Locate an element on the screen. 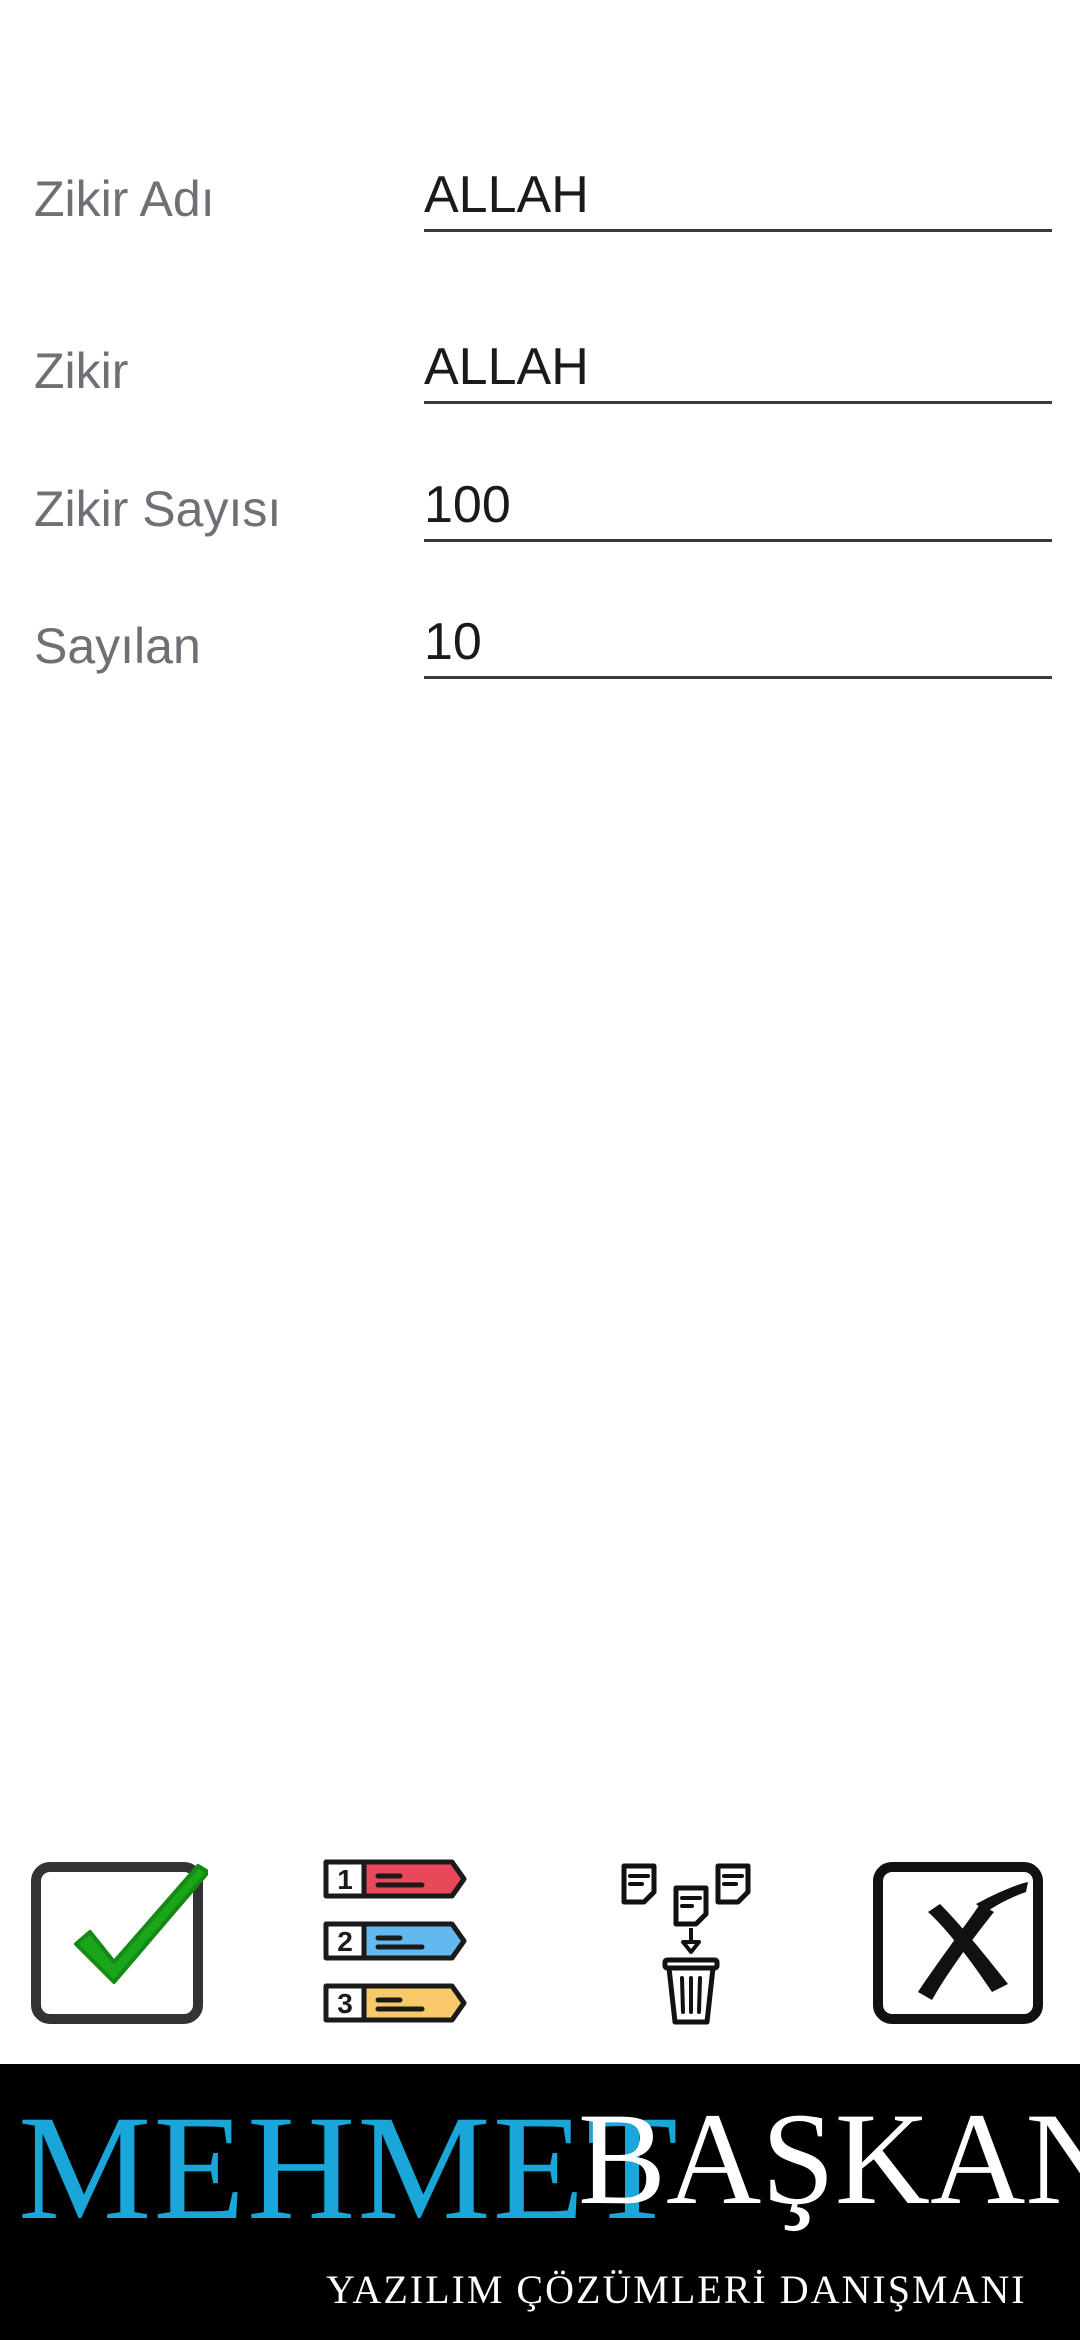 The image size is (1080, 2340). counted-input is located at coordinates (738, 643).